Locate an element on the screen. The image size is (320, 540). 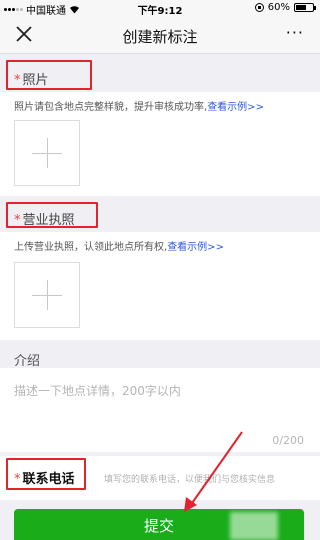
nav-bar: 创建新标注 ··· is located at coordinates (160, 35).